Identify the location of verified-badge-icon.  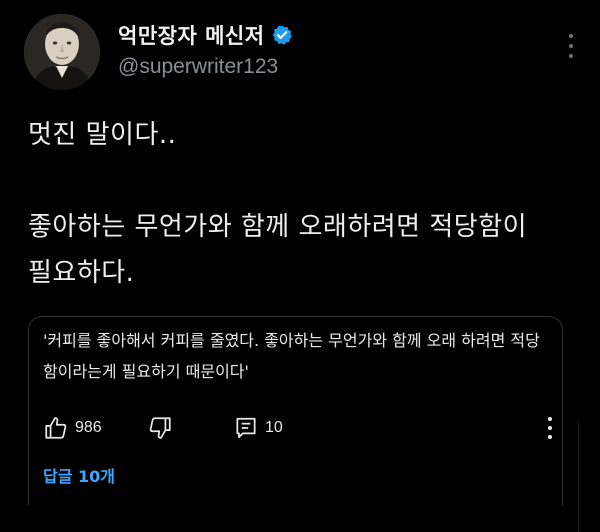
(282, 35).